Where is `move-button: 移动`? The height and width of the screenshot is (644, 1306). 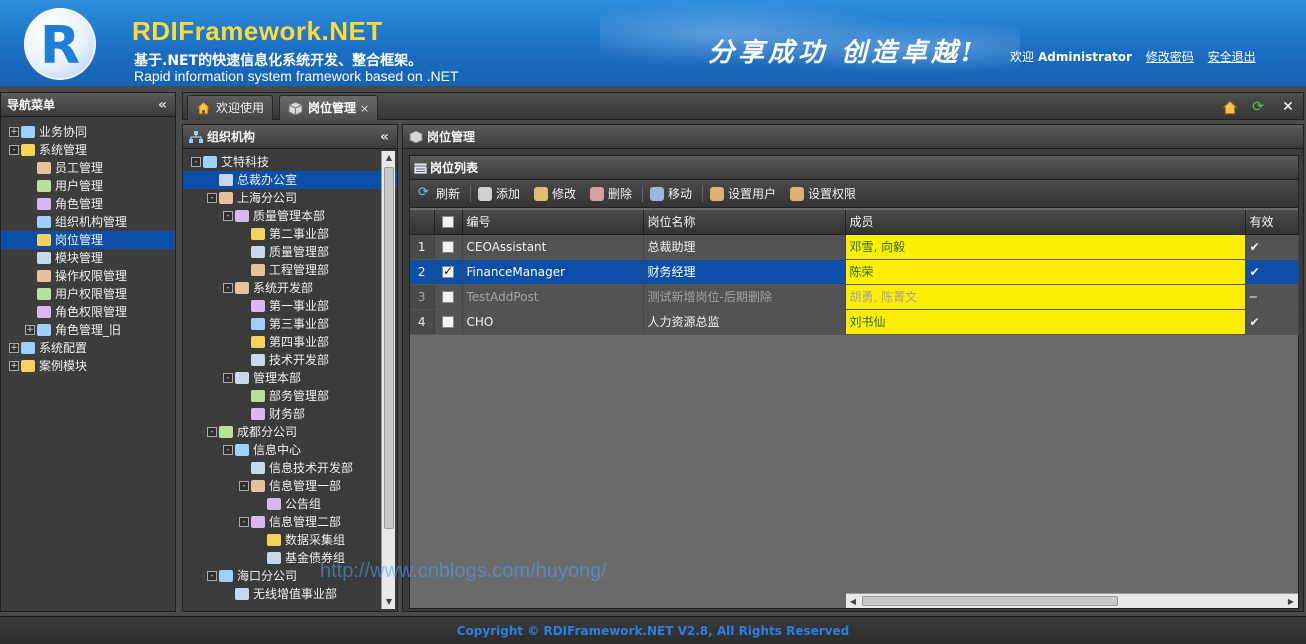
move-button: 移动 is located at coordinates (670, 194).